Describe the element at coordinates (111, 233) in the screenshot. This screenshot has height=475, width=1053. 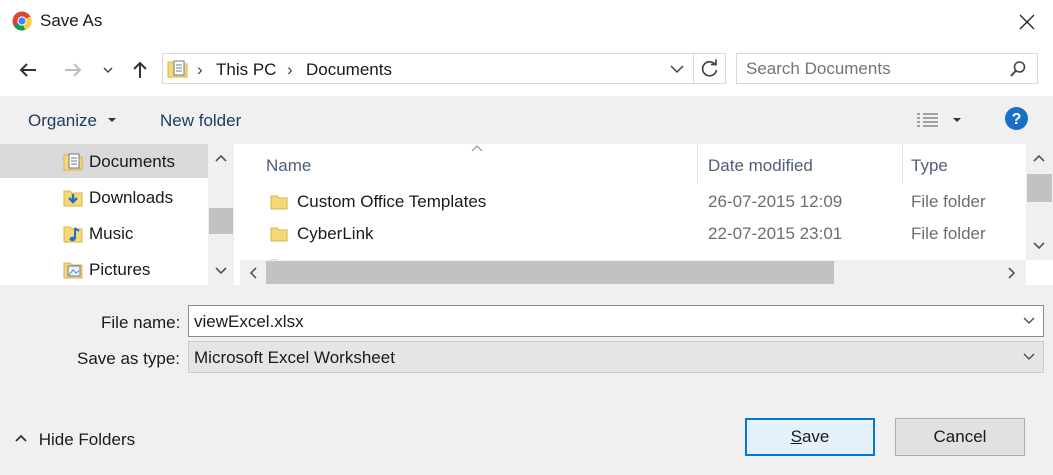
I see `nav-item-label: Music` at that location.